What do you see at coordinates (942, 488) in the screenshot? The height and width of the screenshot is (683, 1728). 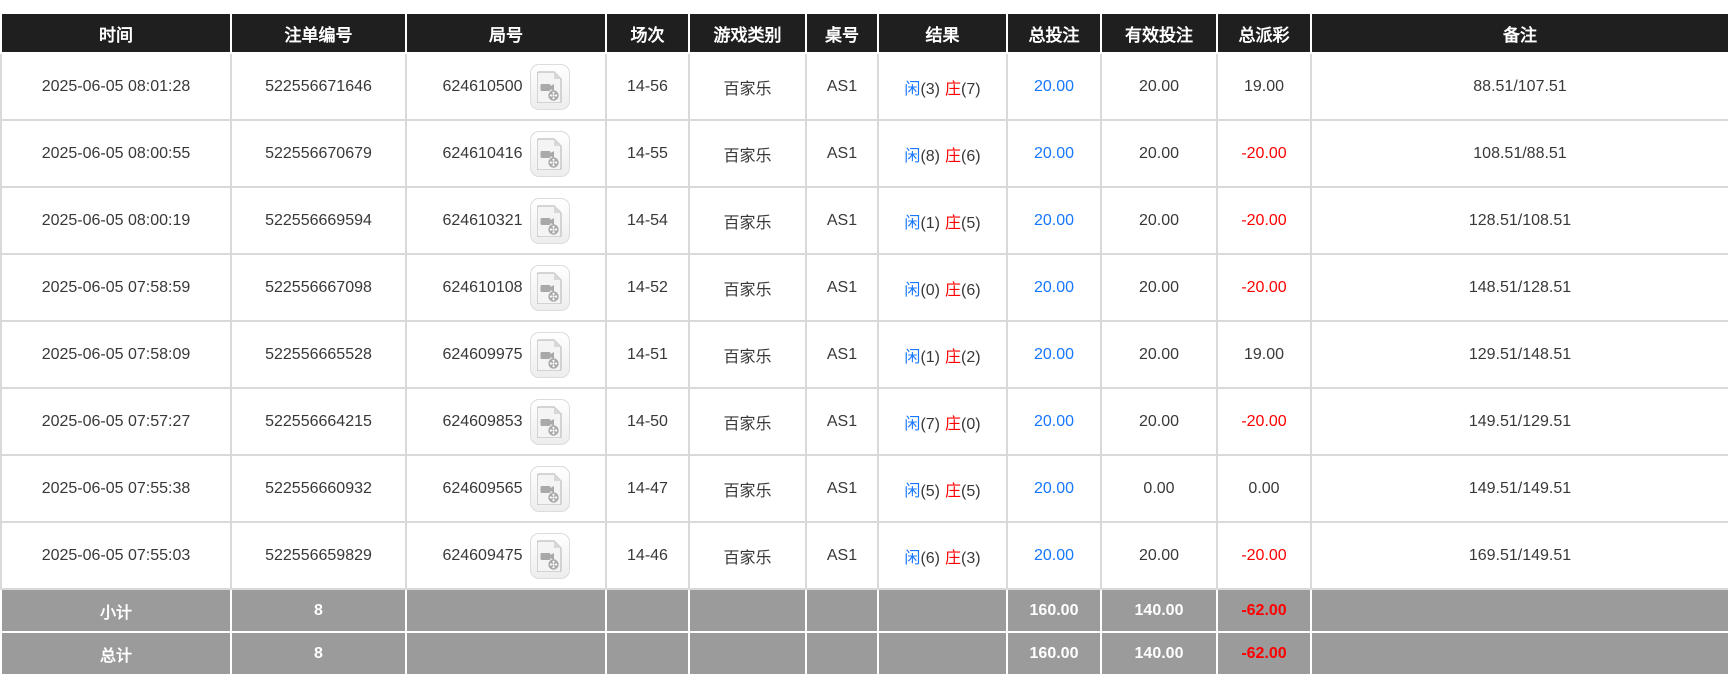 I see `cell-result: 闲(5) 庄(5)` at bounding box center [942, 488].